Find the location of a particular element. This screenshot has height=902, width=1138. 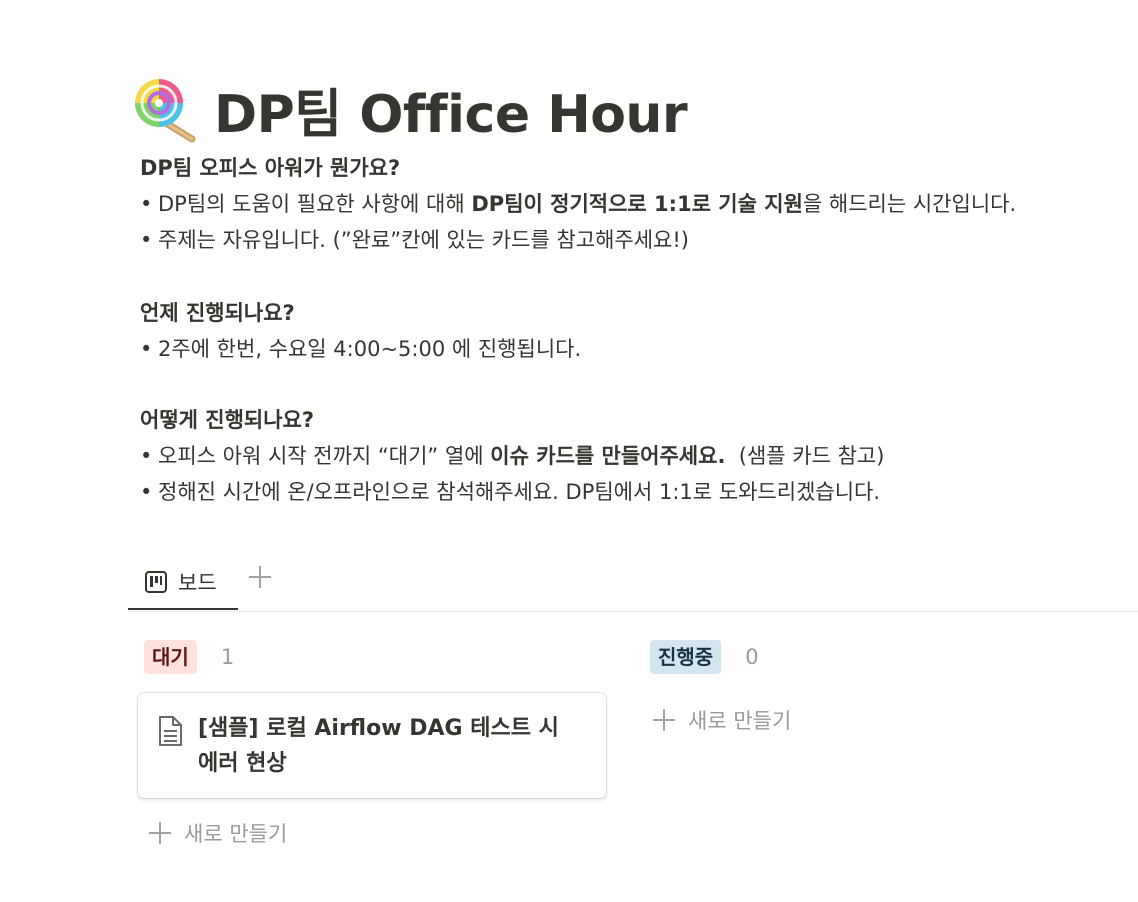

when-bullet-1: • 2주에 한번, 수요일 4:00~5:00 에 진행됩니다. is located at coordinates (361, 349).